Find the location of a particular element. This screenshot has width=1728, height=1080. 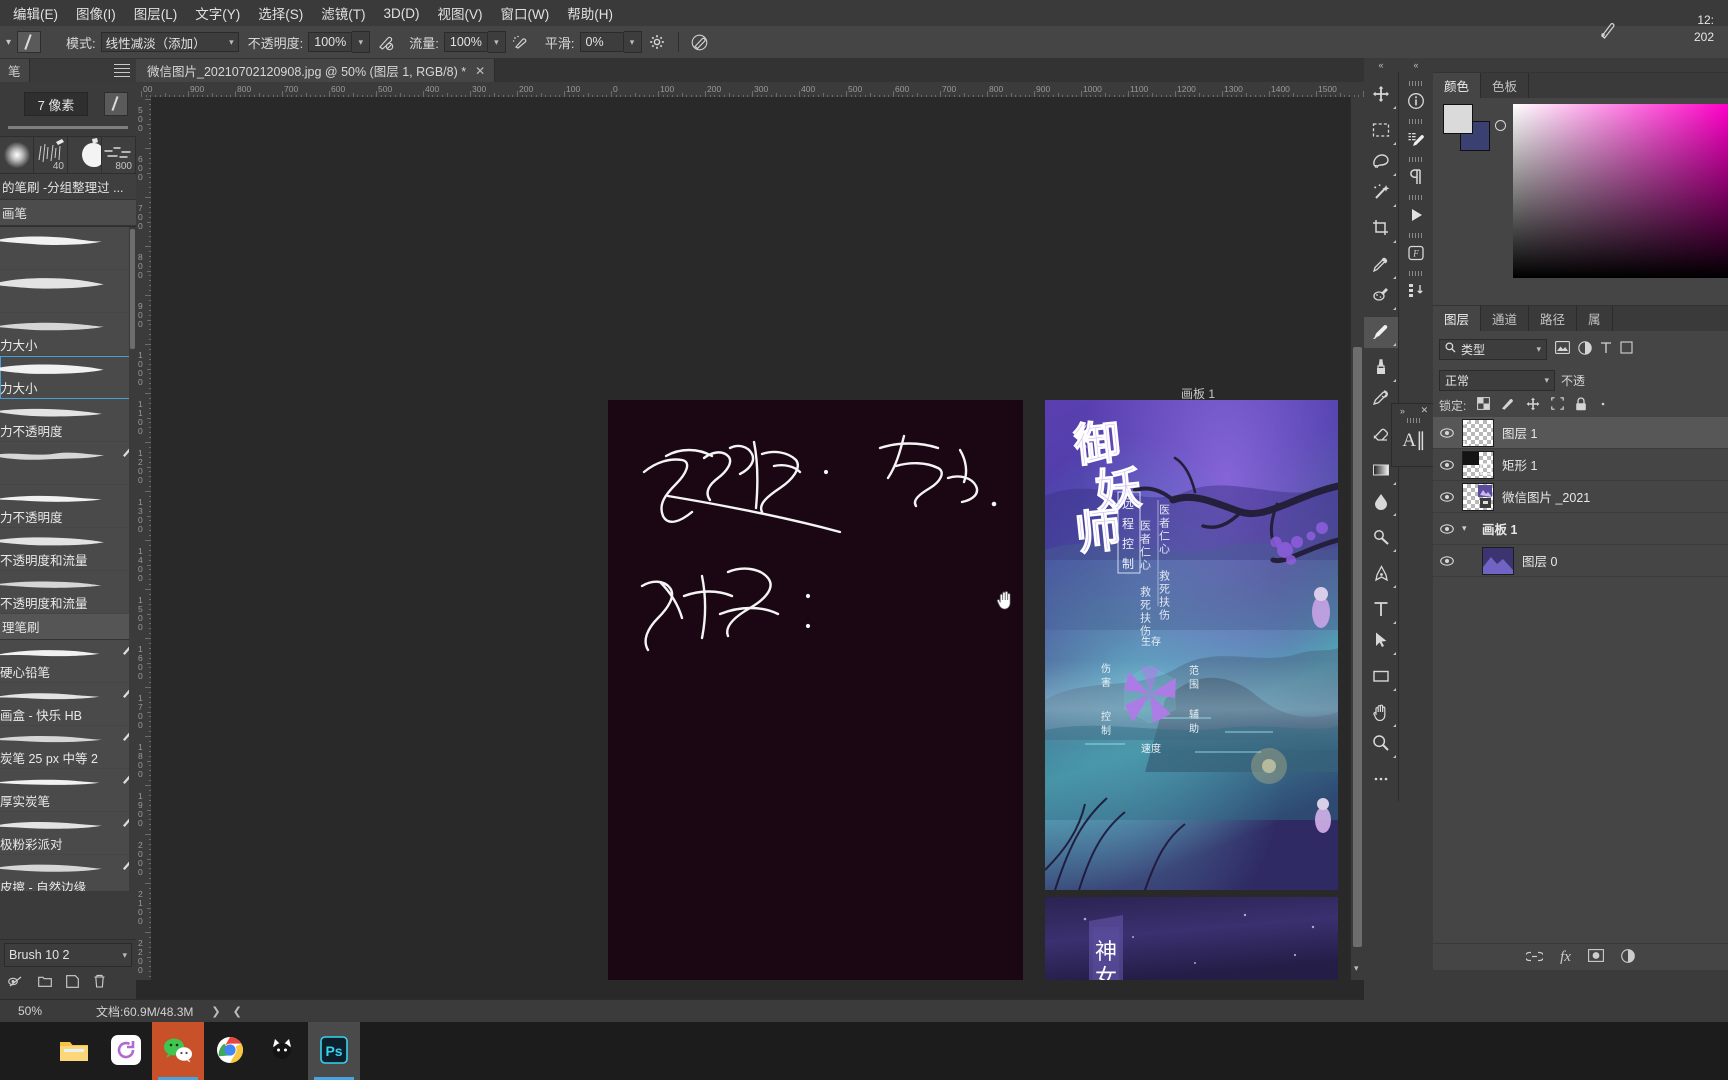

brush-list-item: 皮擦 - 自然边缘 is located at coordinates (68, 873).